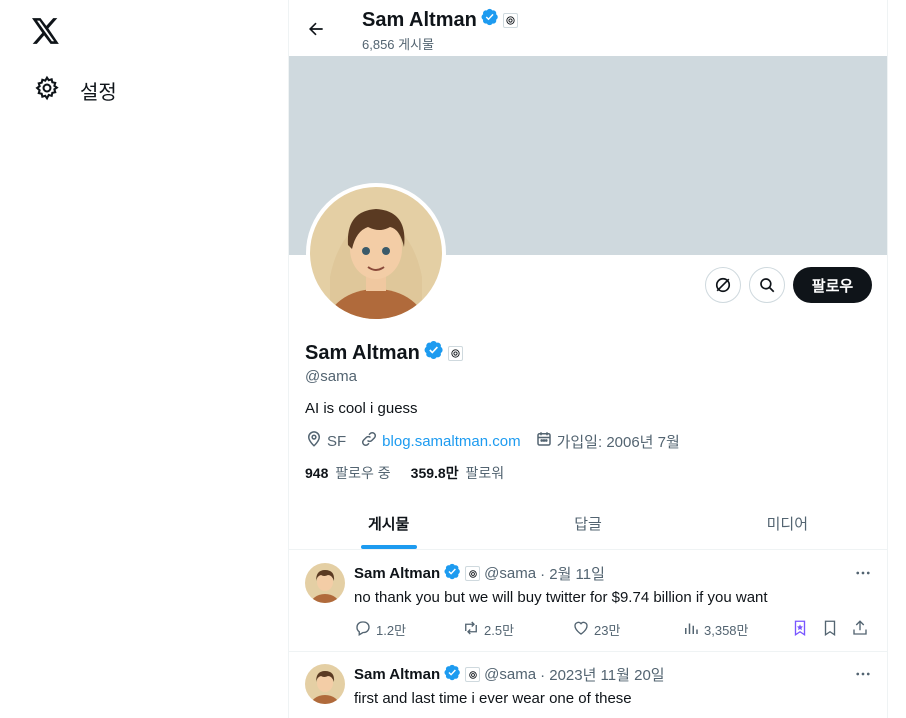  What do you see at coordinates (47, 90) in the screenshot?
I see `gear-icon` at bounding box center [47, 90].